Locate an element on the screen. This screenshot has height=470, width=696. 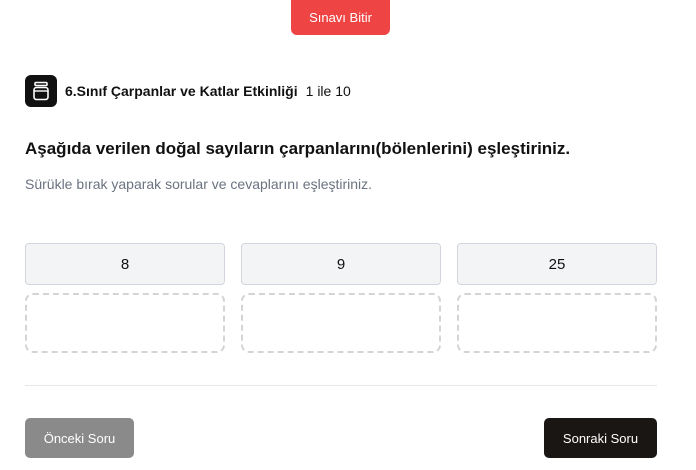
next-question-button: Sonraki Soru is located at coordinates (600, 438).